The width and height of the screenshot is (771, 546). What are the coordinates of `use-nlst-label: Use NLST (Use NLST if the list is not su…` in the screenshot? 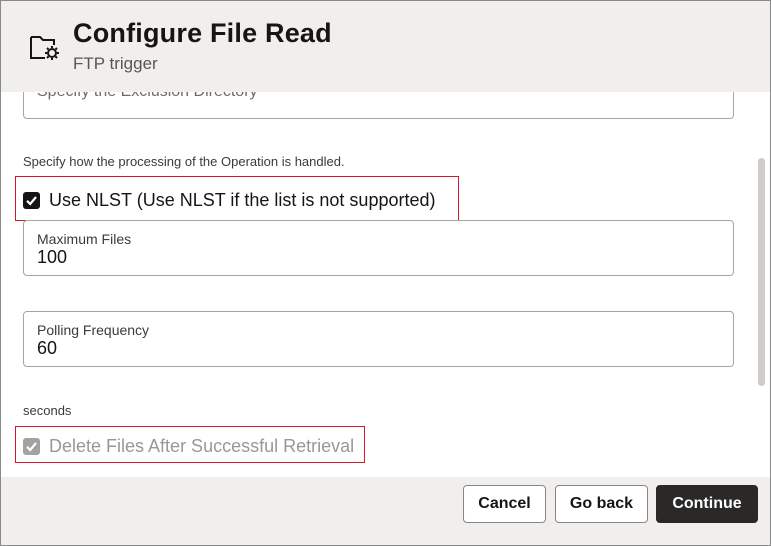 It's located at (242, 200).